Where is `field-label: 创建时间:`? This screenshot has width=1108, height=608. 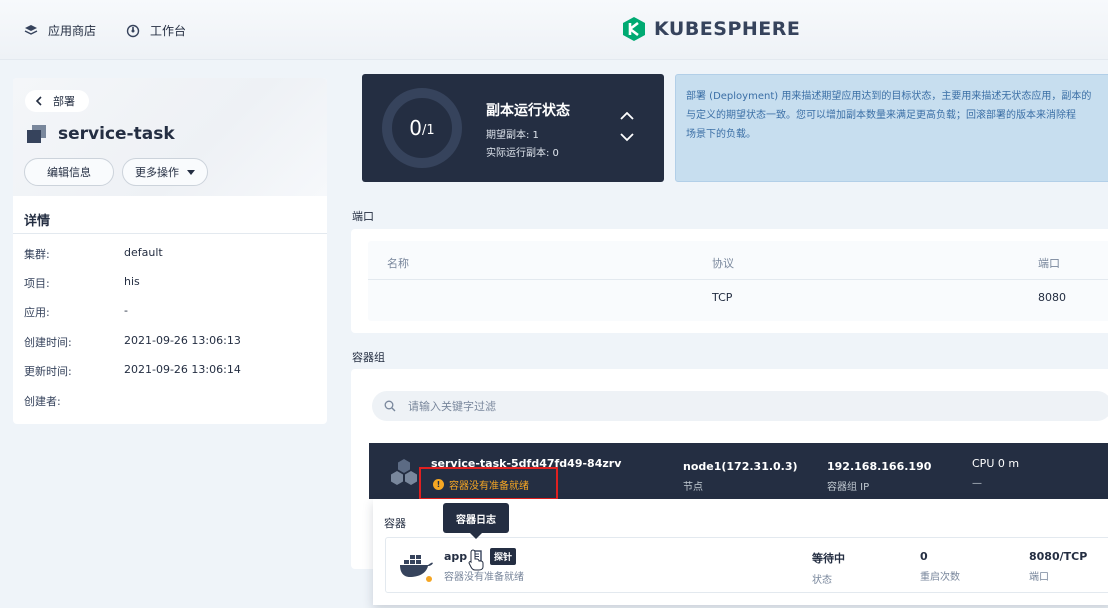
field-label: 创建时间: is located at coordinates (48, 342).